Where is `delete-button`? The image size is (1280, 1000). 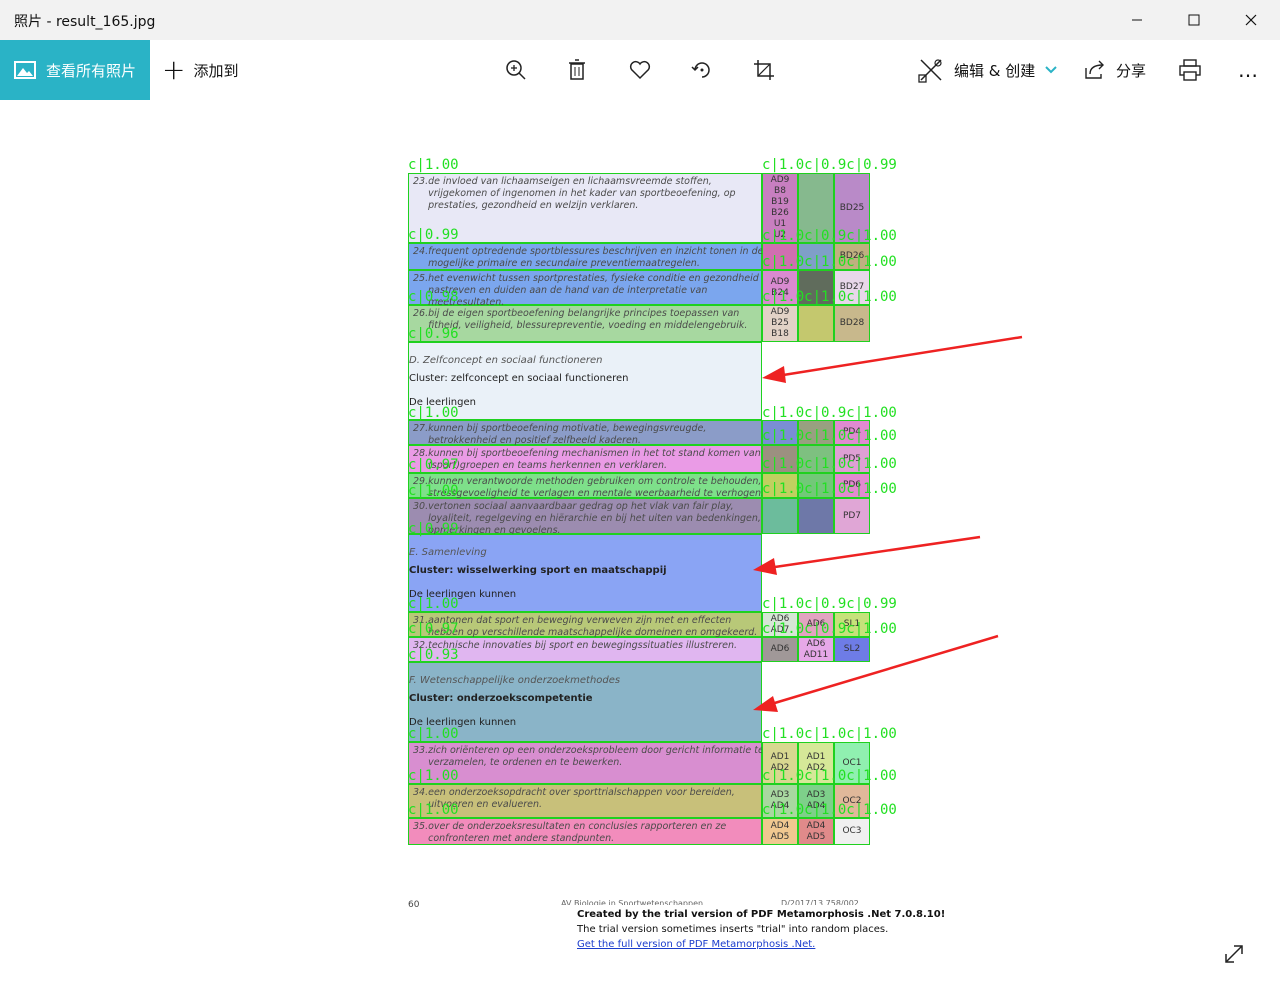 delete-button is located at coordinates (577, 70).